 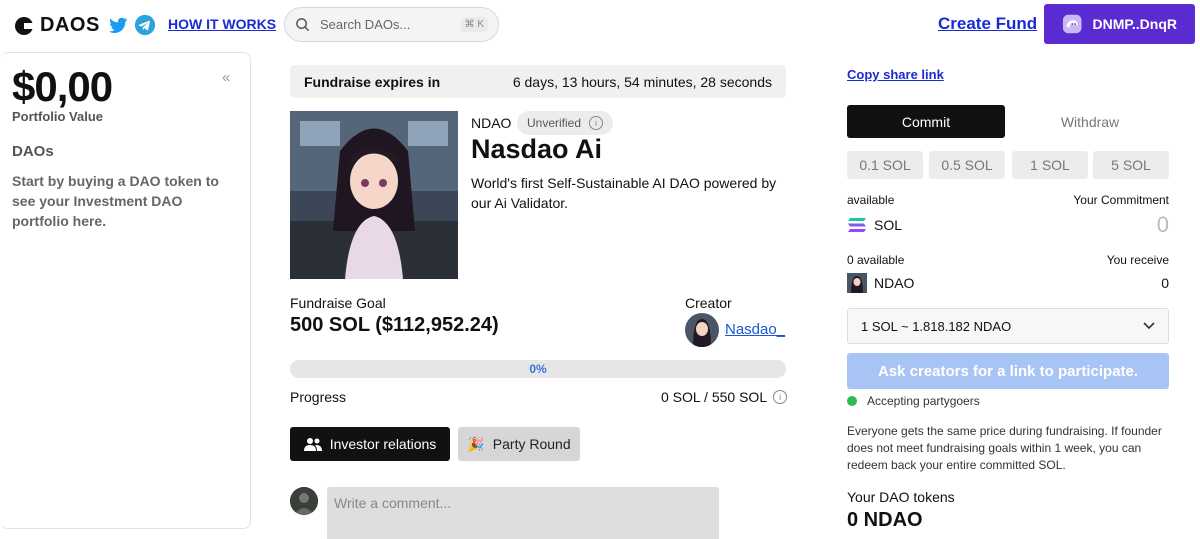 What do you see at coordinates (885, 520) in the screenshot?
I see `dao-tokens-value: 0 NDAO` at bounding box center [885, 520].